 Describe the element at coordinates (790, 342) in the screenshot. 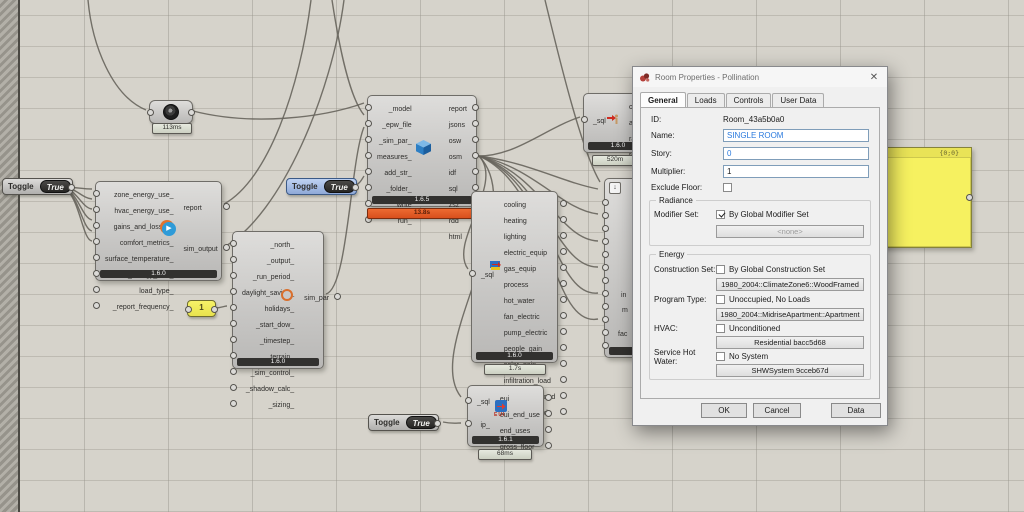

I see `hvac-button: Residential bacc5d68` at that location.